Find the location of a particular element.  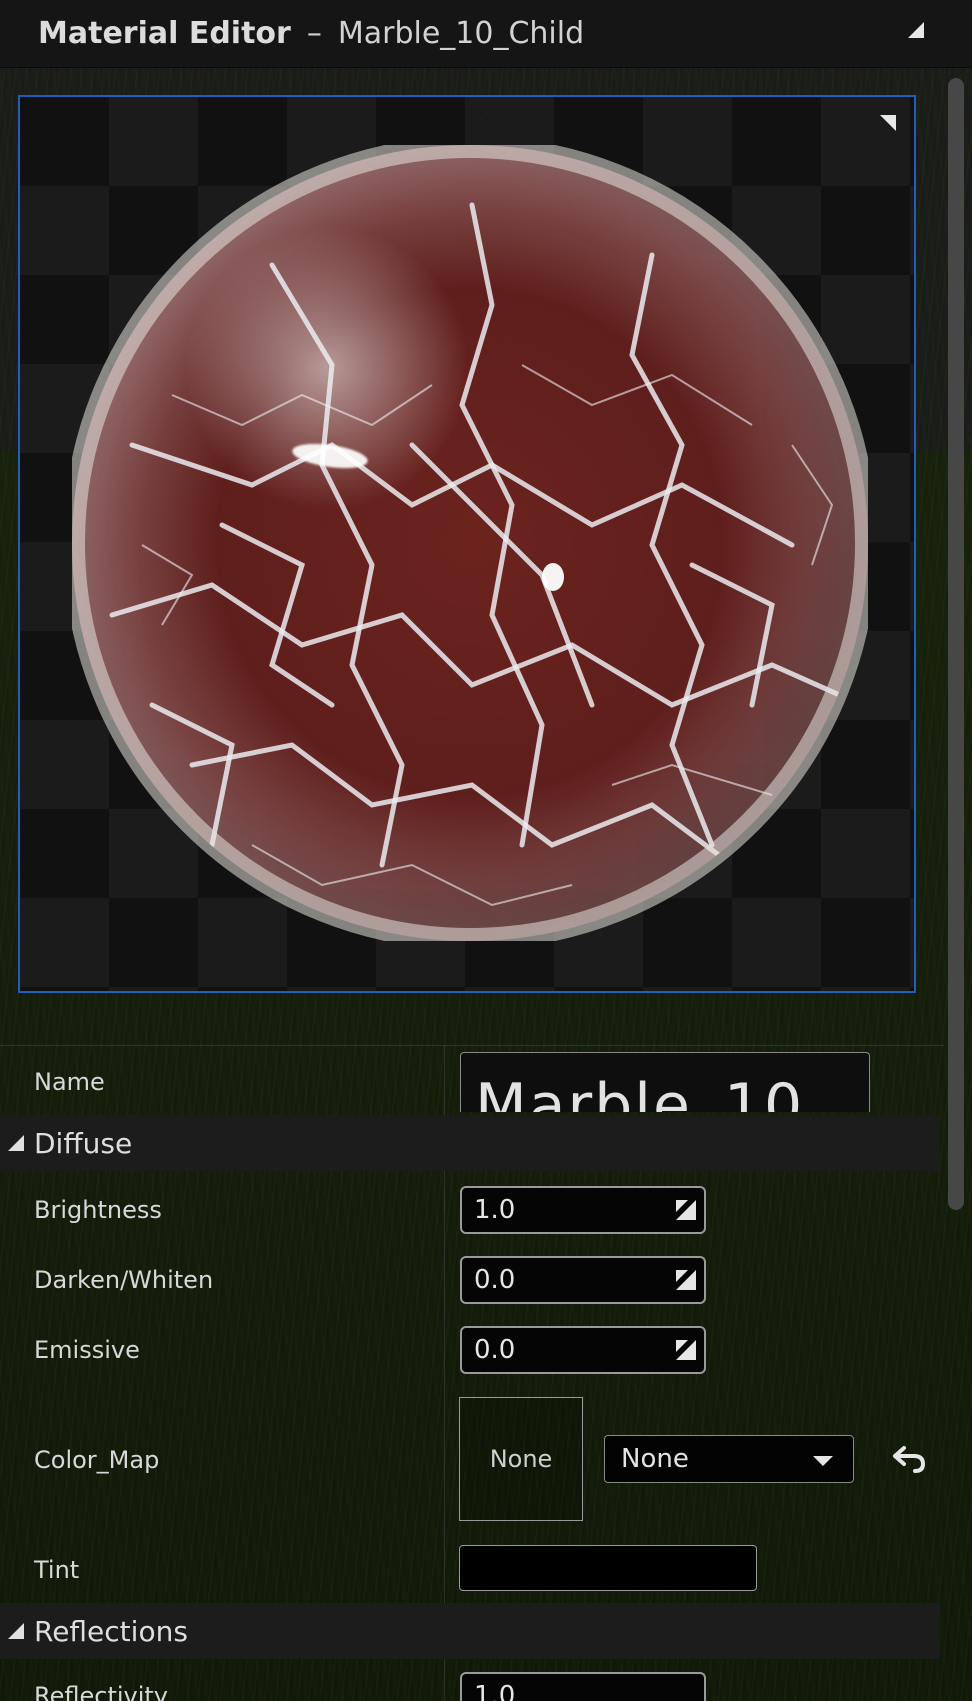

specular-highlight-small is located at coordinates (553, 577).